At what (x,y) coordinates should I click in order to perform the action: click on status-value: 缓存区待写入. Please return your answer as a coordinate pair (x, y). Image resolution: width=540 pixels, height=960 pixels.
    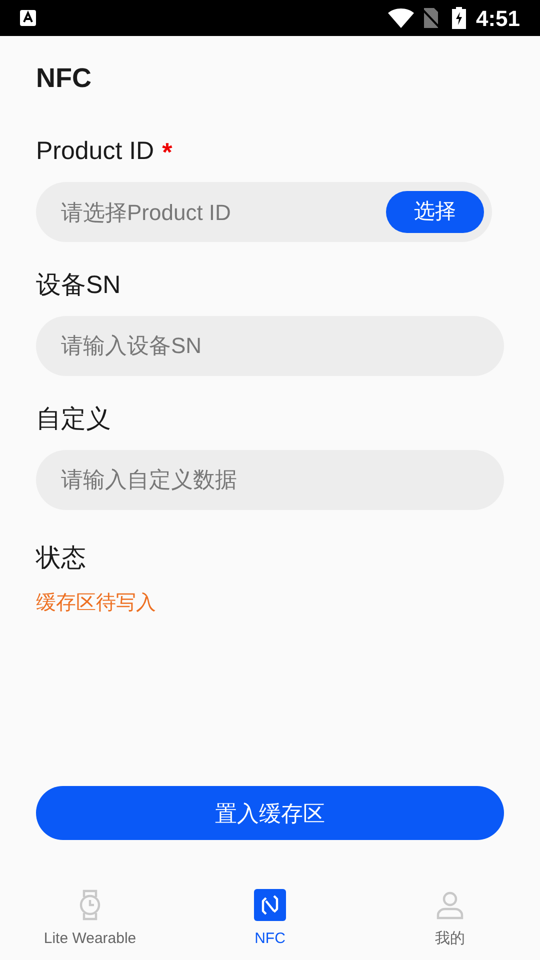
    Looking at the image, I should click on (96, 603).